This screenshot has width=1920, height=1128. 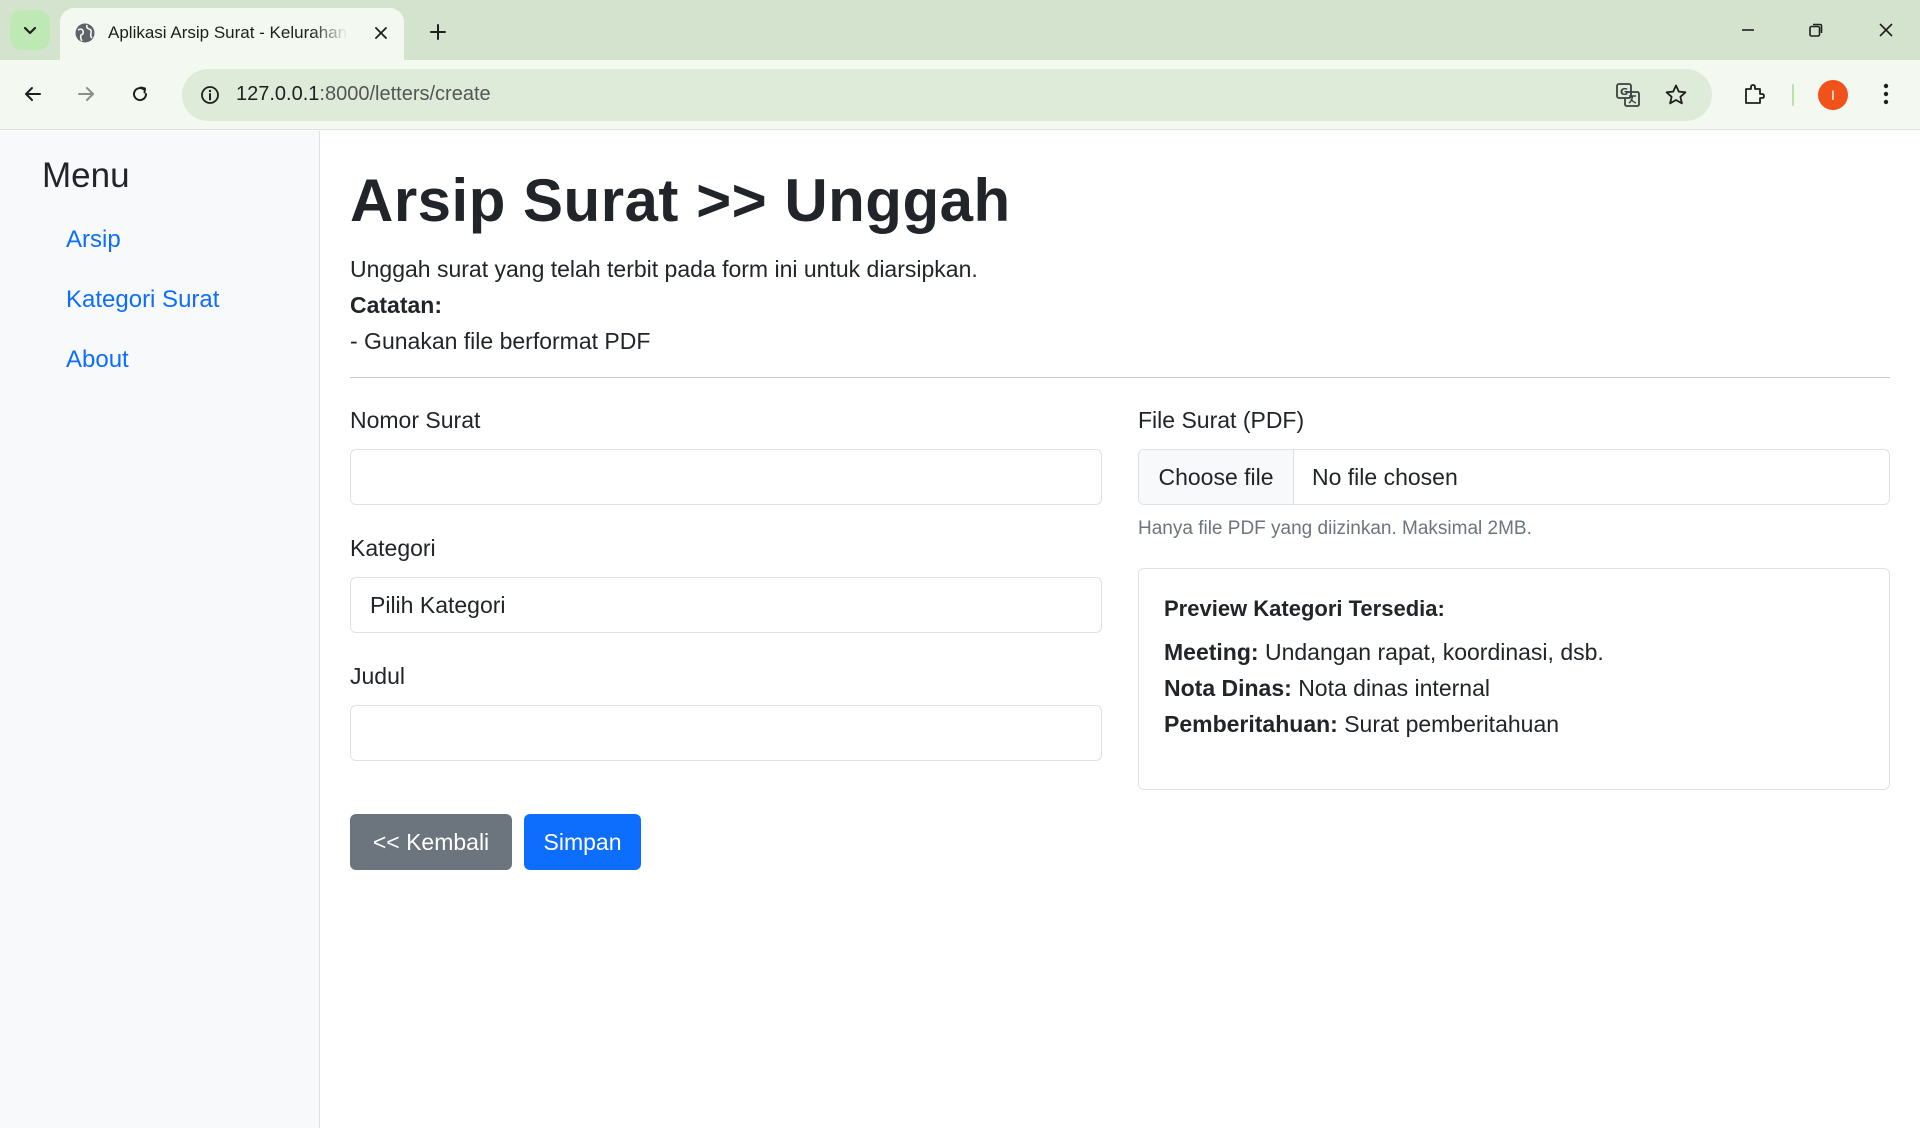 I want to click on tab-search-button, so click(x=30, y=30).